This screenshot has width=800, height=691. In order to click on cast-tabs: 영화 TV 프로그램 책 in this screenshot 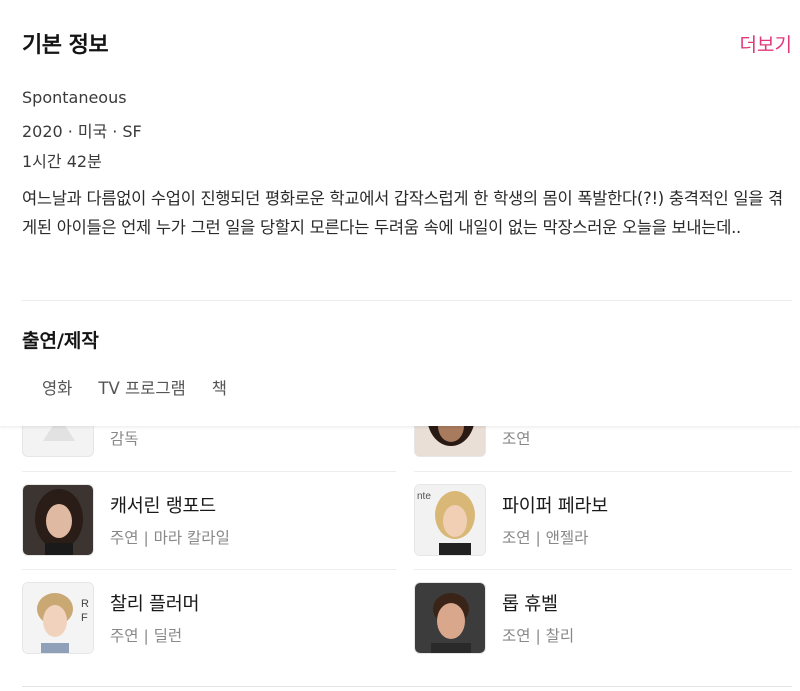, I will do `click(147, 387)`.